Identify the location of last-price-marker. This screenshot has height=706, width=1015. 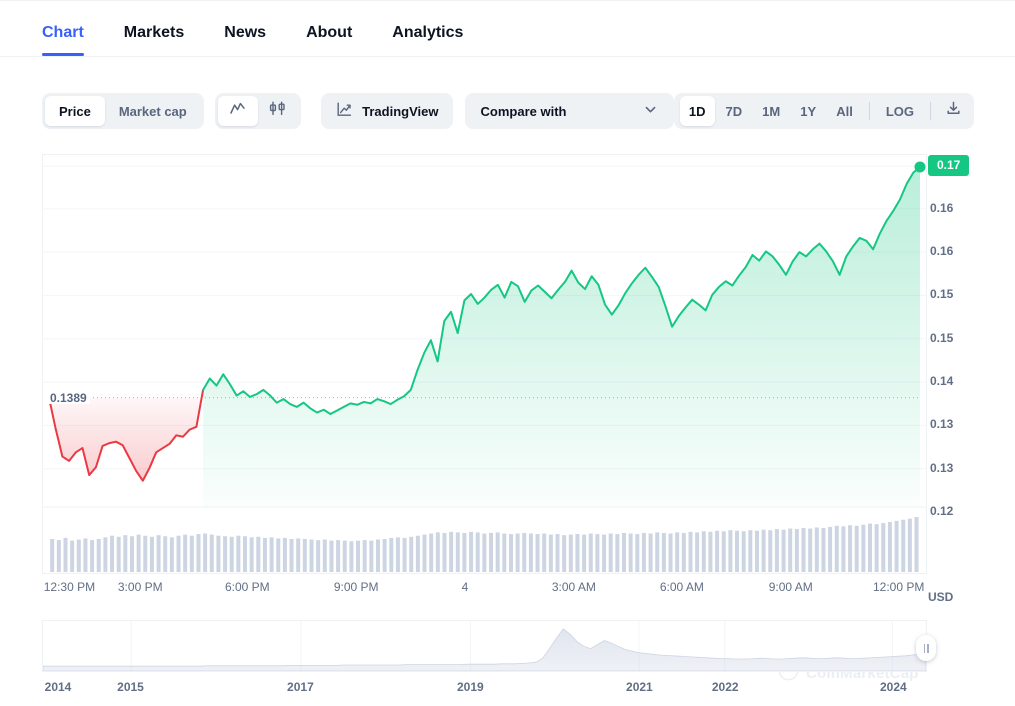
(920, 167).